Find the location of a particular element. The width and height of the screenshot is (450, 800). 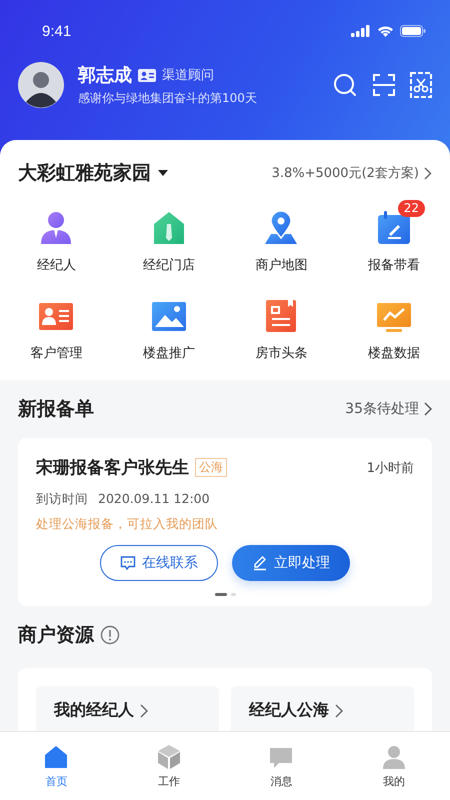

user-name: 郭志成 is located at coordinates (105, 75).